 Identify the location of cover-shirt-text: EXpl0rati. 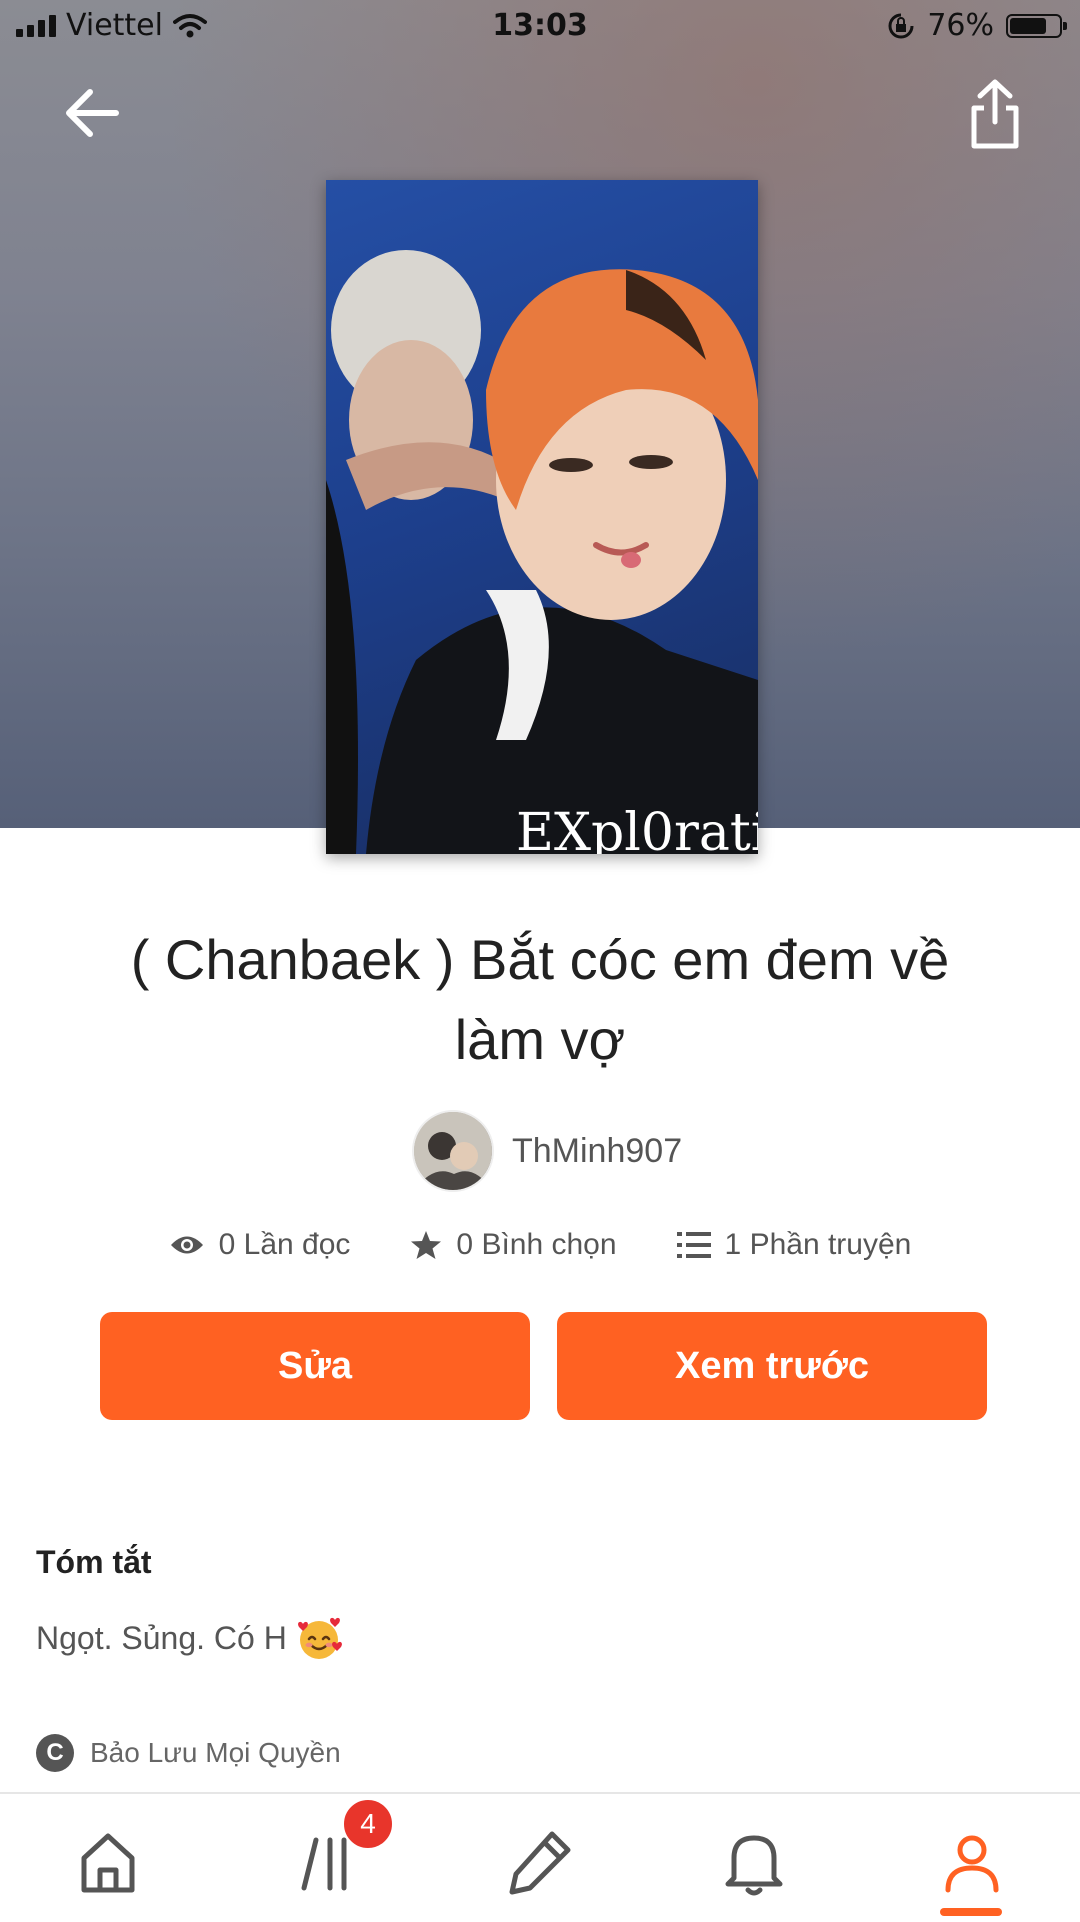
(637, 828).